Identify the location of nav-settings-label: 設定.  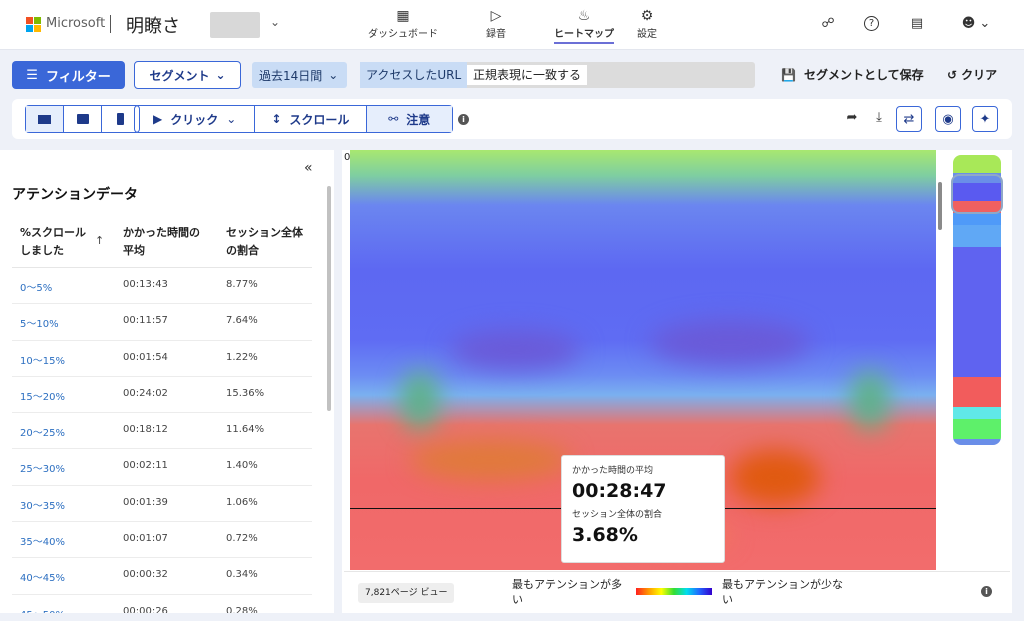
(647, 34).